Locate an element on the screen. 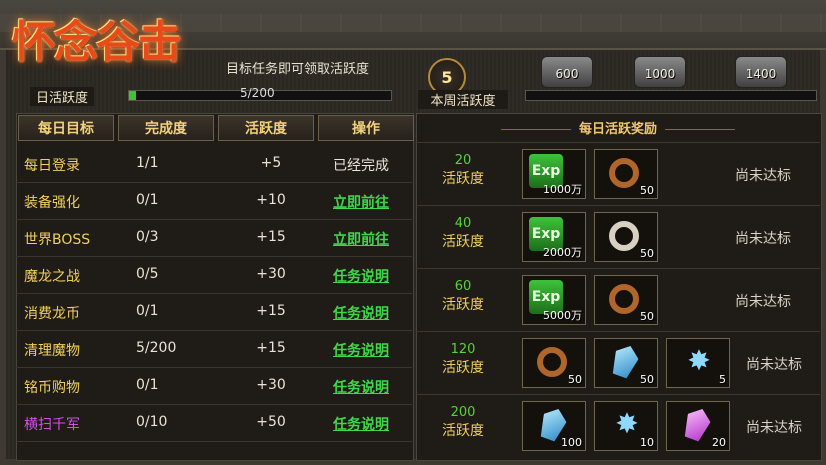  table-row: 魔龙之战 0/5 +30 任务说明 is located at coordinates (214, 275).